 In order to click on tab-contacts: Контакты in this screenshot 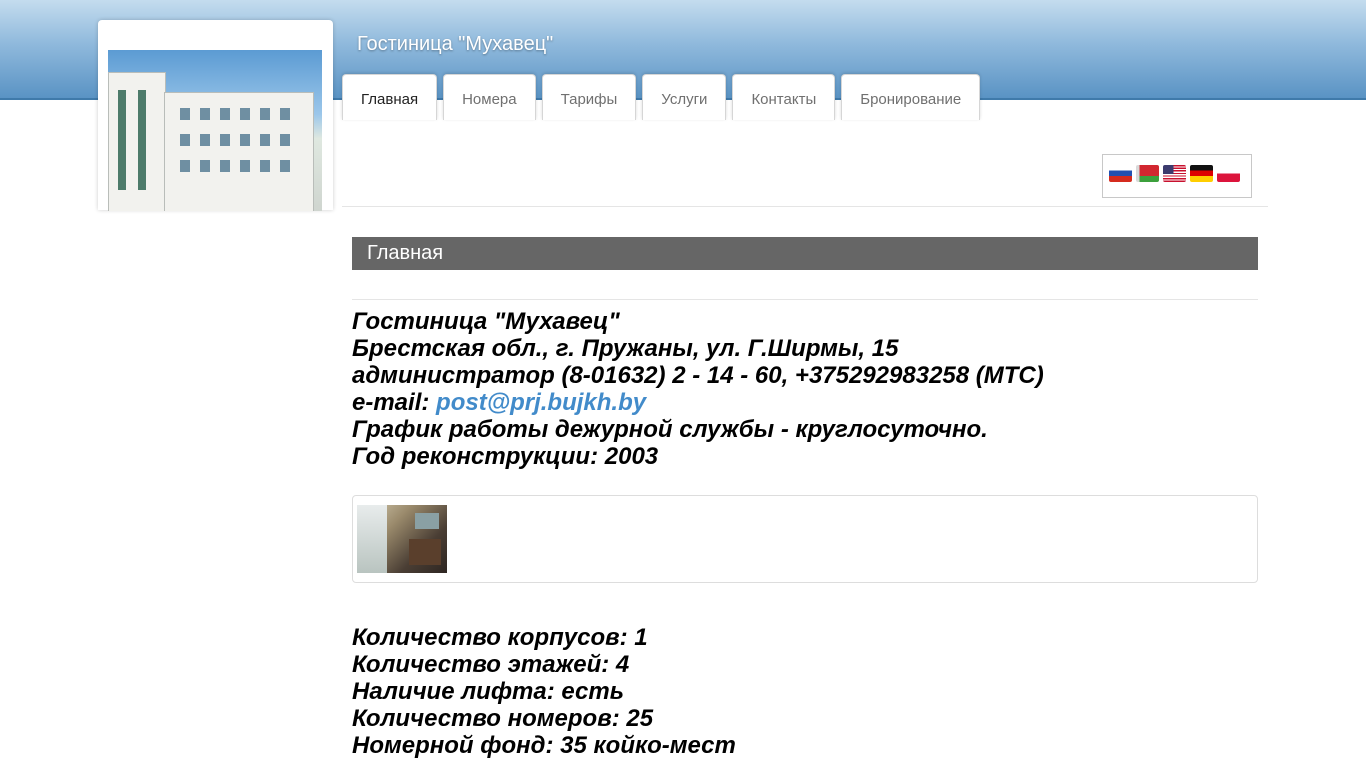, I will do `click(784, 97)`.